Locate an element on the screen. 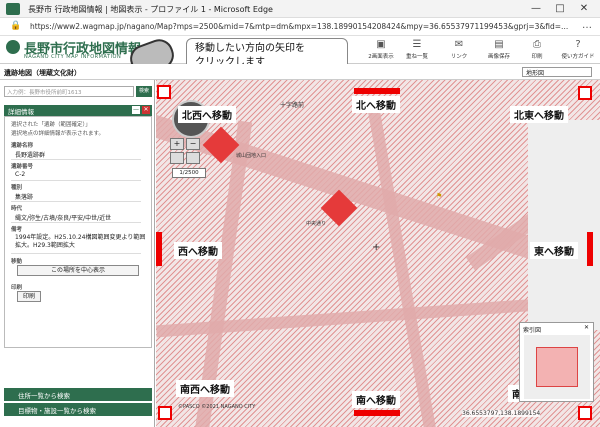  panel-desc: 選択された「遺跡（範囲確定）」 is located at coordinates (51, 125).